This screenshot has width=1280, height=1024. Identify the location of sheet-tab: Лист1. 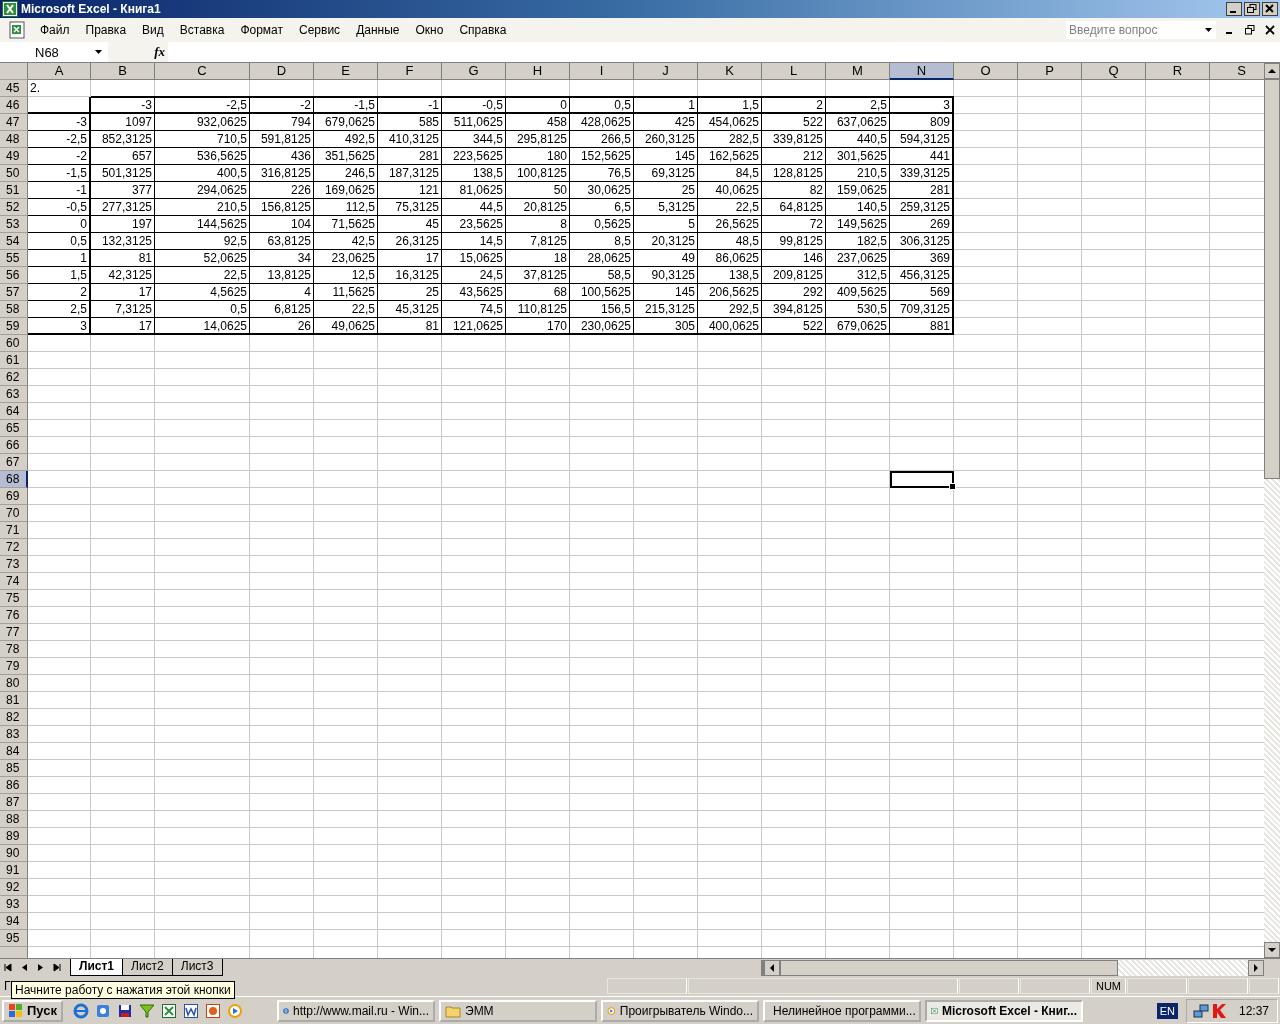
(97, 967).